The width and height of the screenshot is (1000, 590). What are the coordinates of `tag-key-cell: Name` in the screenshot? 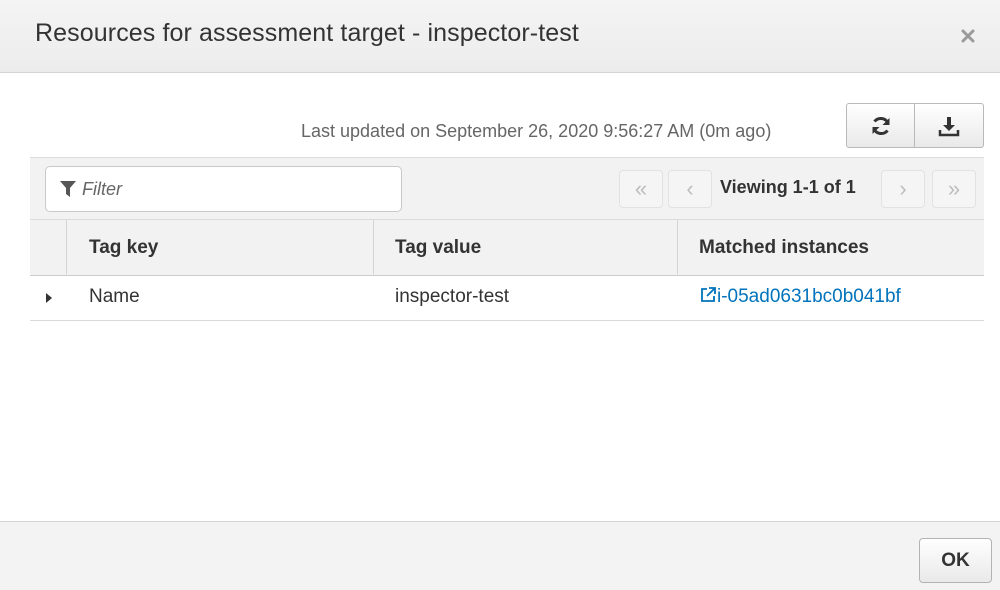 It's located at (114, 296).